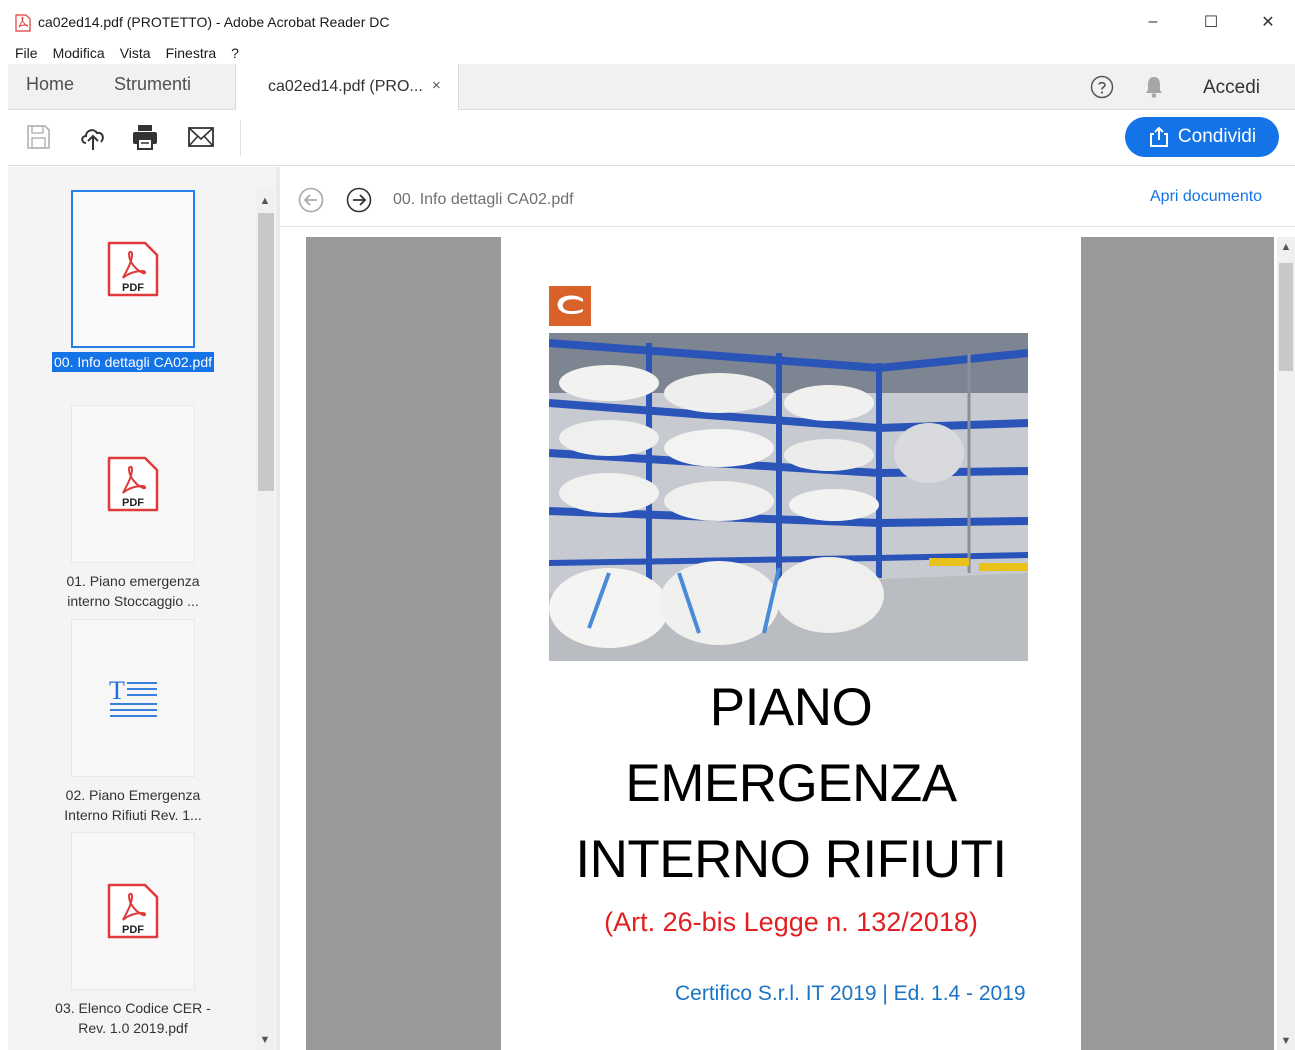  I want to click on mail-icon, so click(201, 137).